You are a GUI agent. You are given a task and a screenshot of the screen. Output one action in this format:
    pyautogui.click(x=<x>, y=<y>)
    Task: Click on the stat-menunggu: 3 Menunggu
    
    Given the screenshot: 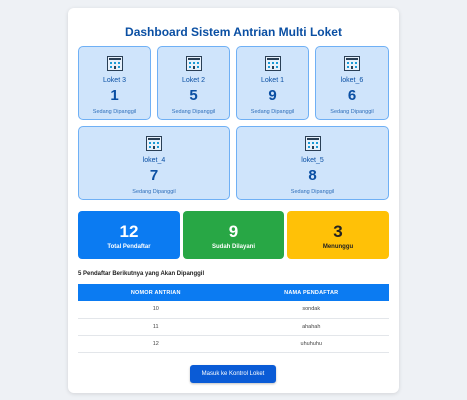 What is the action you would take?
    pyautogui.click(x=338, y=235)
    